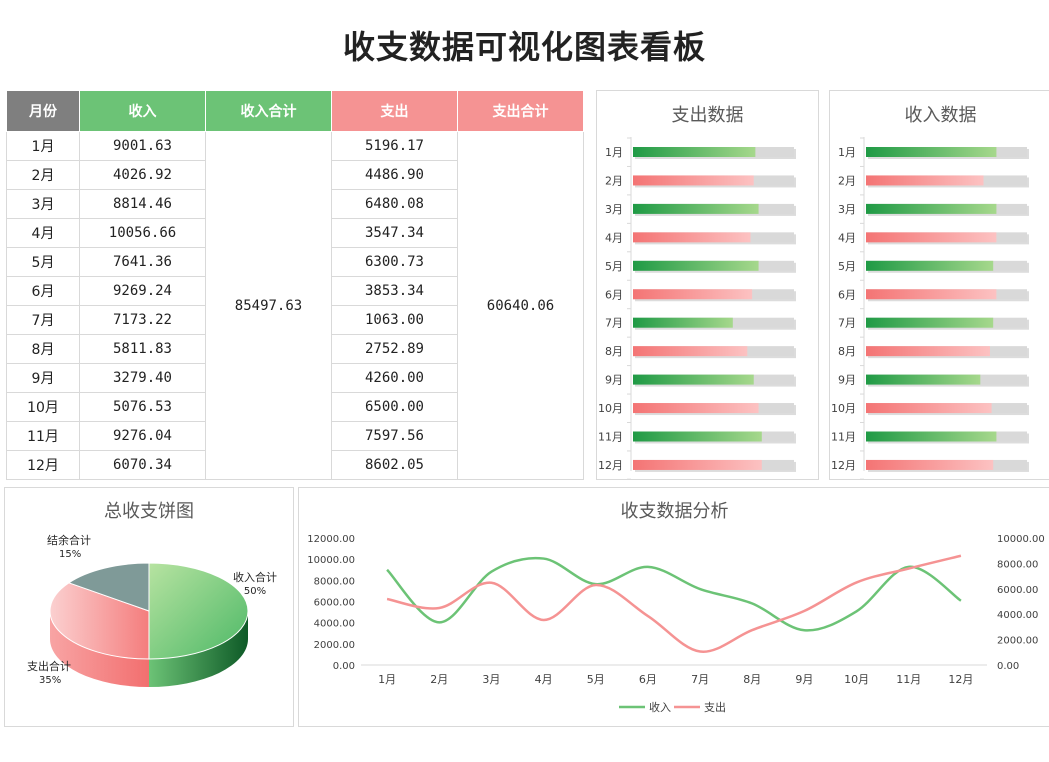 This screenshot has width=1049, height=762. What do you see at coordinates (1017, 564) in the screenshot?
I see `y-right-tick-label: 8000.00` at bounding box center [1017, 564].